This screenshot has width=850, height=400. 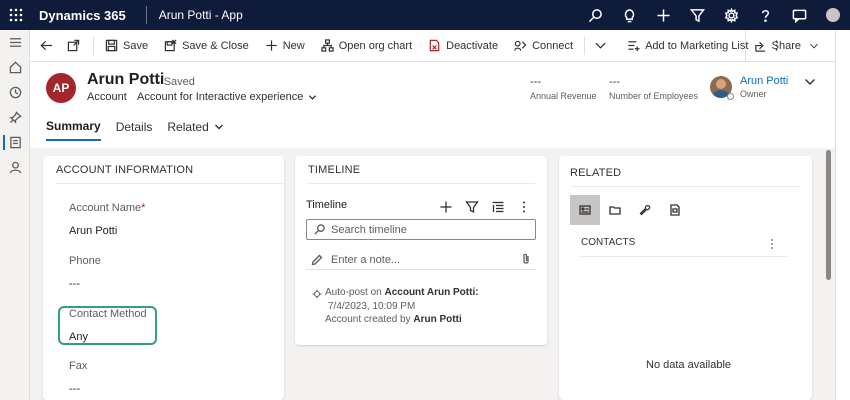 I want to click on timeline-search-placeholder: Search timeline, so click(x=369, y=229).